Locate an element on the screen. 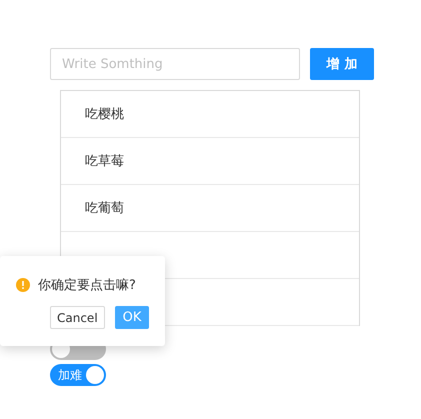  item-text: 吃樱桃 is located at coordinates (104, 114).